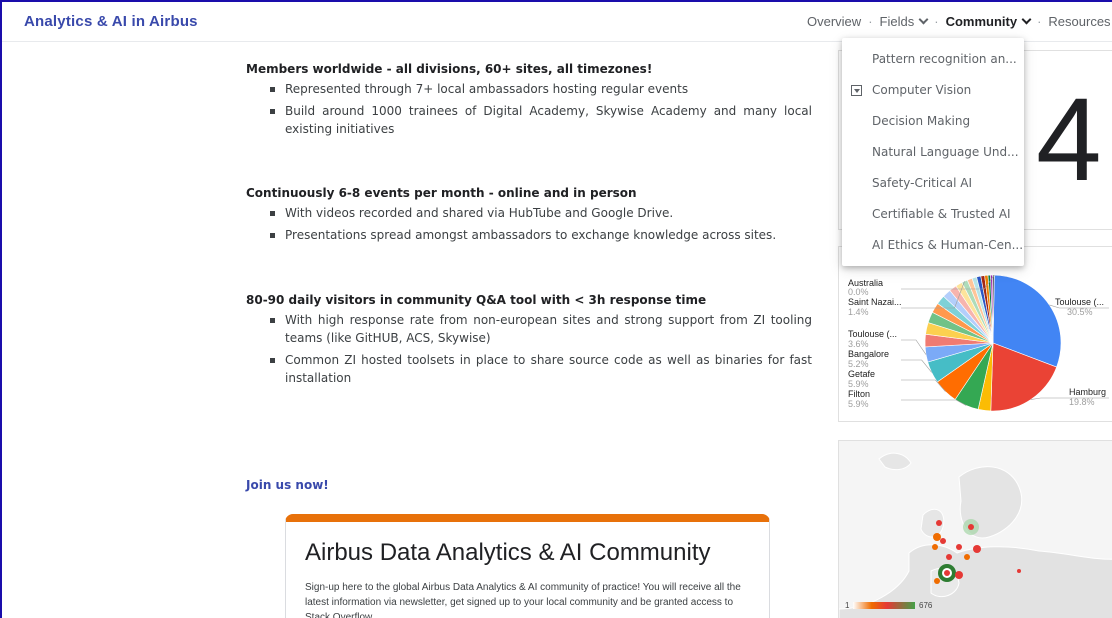  I want to click on dropdown-item-computer-vision: Computer Vision, so click(933, 90).